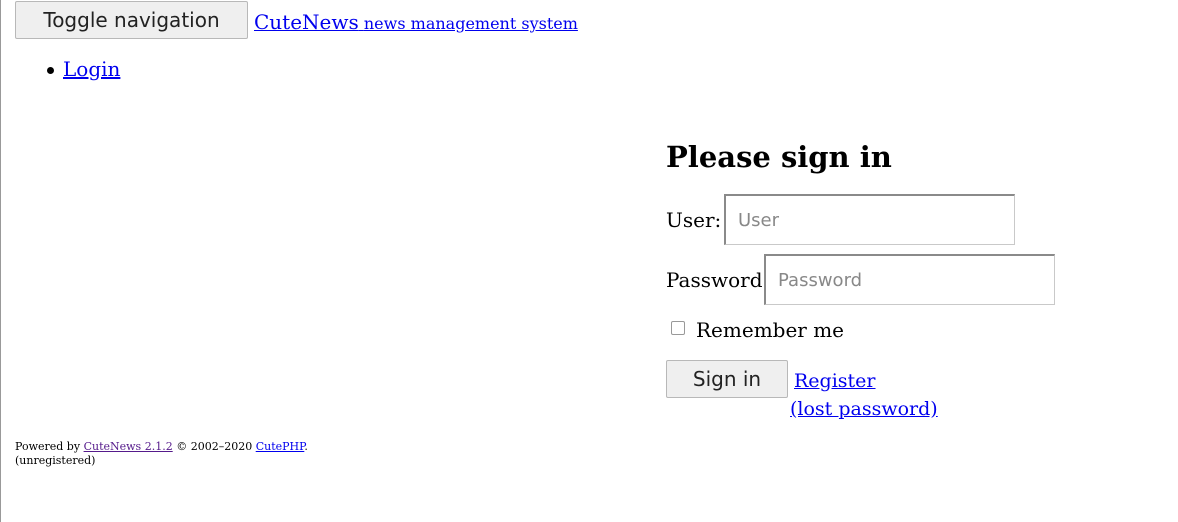 This screenshot has height=522, width=1178. What do you see at coordinates (864, 409) in the screenshot?
I see `lost-password-link: (lost password)` at bounding box center [864, 409].